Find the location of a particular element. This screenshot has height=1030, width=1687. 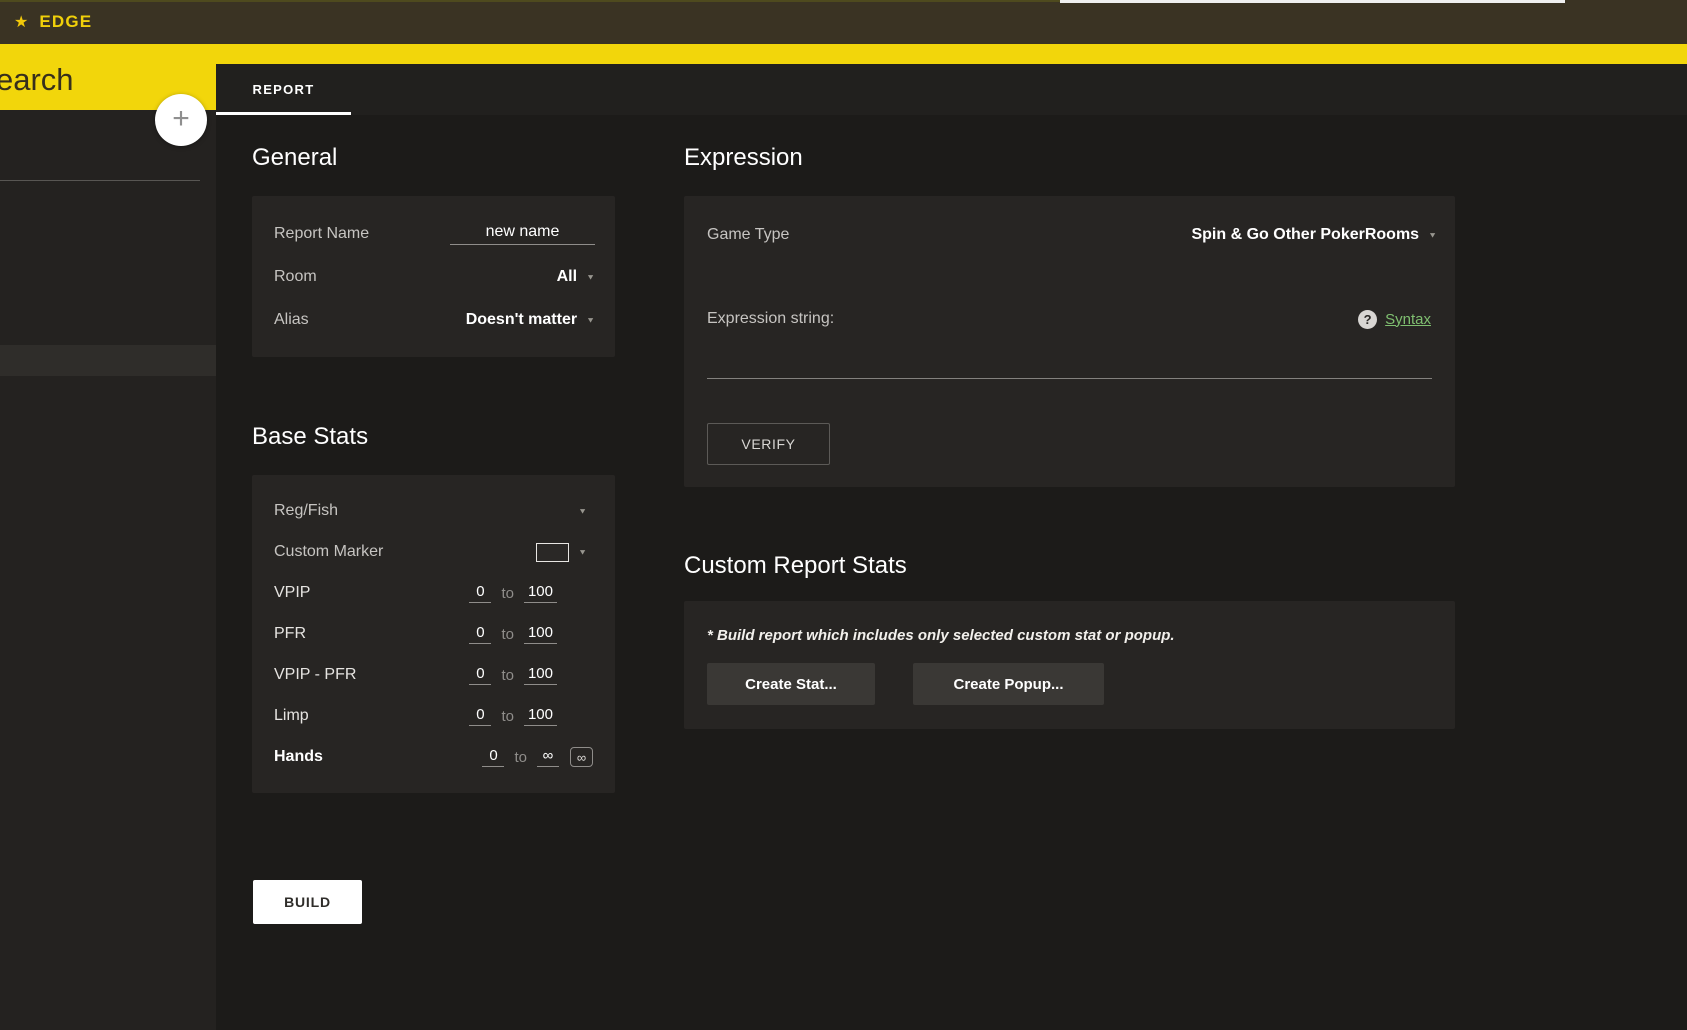

room-select: All ▼ is located at coordinates (576, 277).